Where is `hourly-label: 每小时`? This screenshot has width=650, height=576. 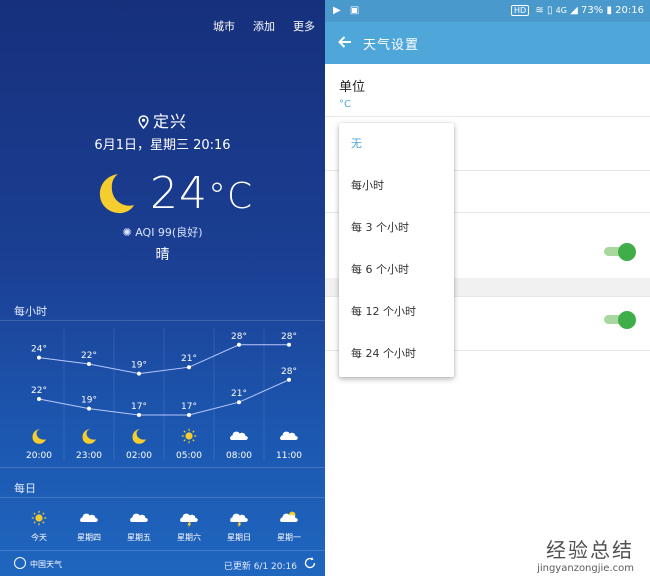
hourly-label: 每小时 is located at coordinates (30, 311).